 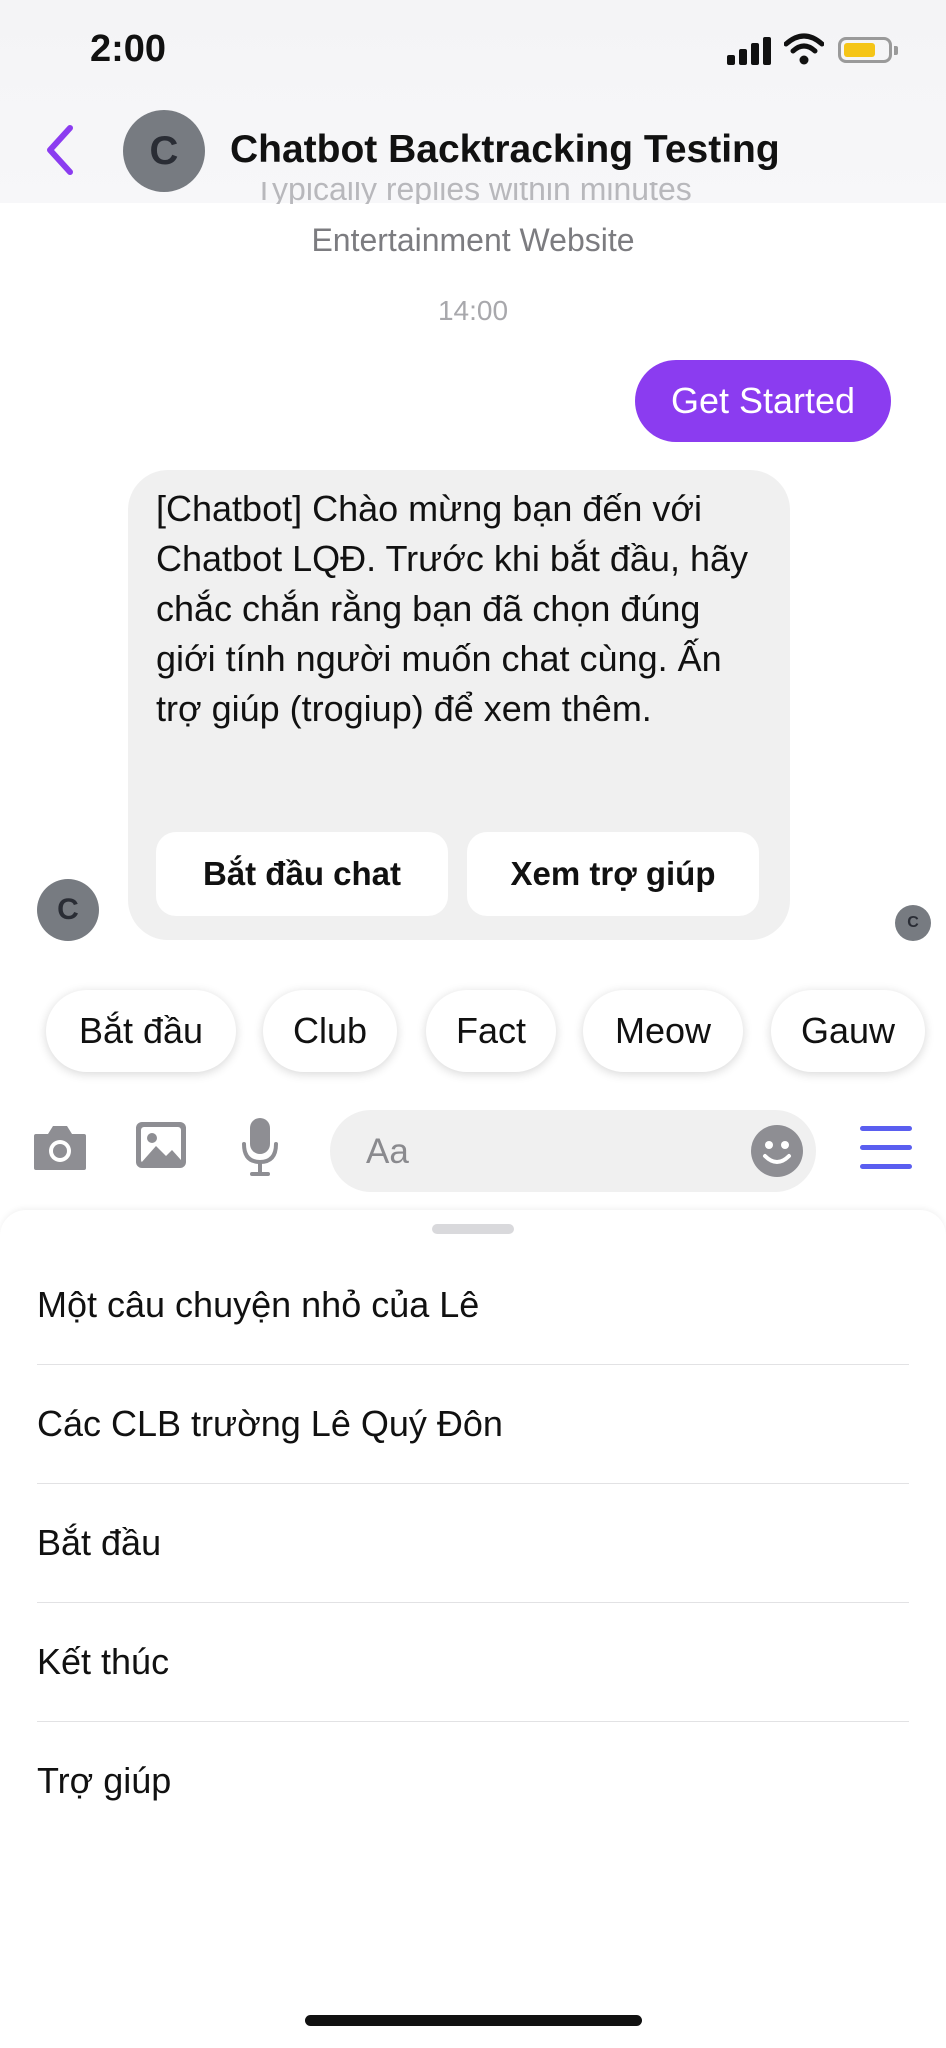 What do you see at coordinates (868, 50) in the screenshot?
I see `battery-icon` at bounding box center [868, 50].